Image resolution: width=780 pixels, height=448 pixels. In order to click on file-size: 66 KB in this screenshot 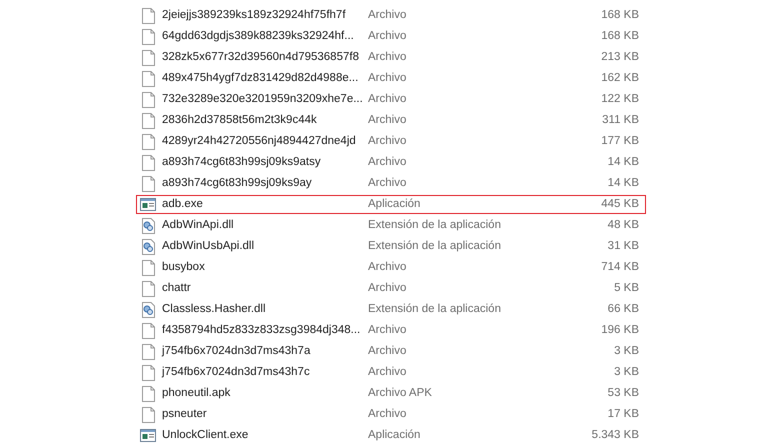, I will do `click(622, 309)`.